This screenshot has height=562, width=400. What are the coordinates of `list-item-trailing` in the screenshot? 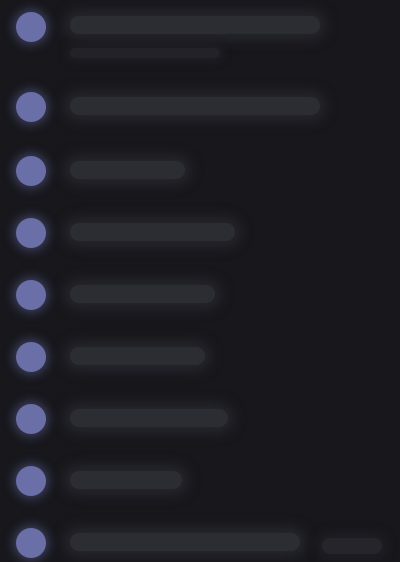 It's located at (352, 546).